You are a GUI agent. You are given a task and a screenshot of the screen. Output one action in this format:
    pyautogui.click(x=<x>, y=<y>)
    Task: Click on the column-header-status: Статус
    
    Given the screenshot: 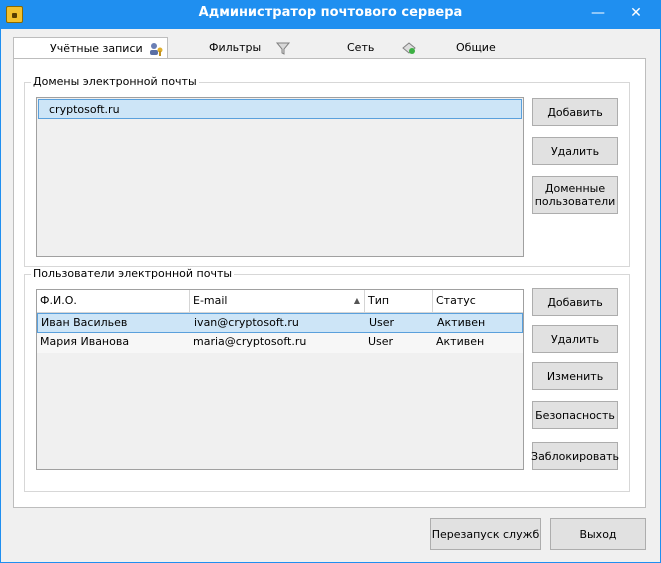 What is the action you would take?
    pyautogui.click(x=478, y=301)
    